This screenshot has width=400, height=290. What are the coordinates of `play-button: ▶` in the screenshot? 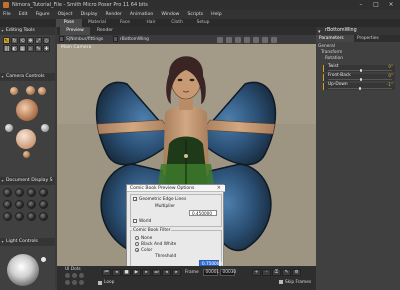 It's located at (136, 272).